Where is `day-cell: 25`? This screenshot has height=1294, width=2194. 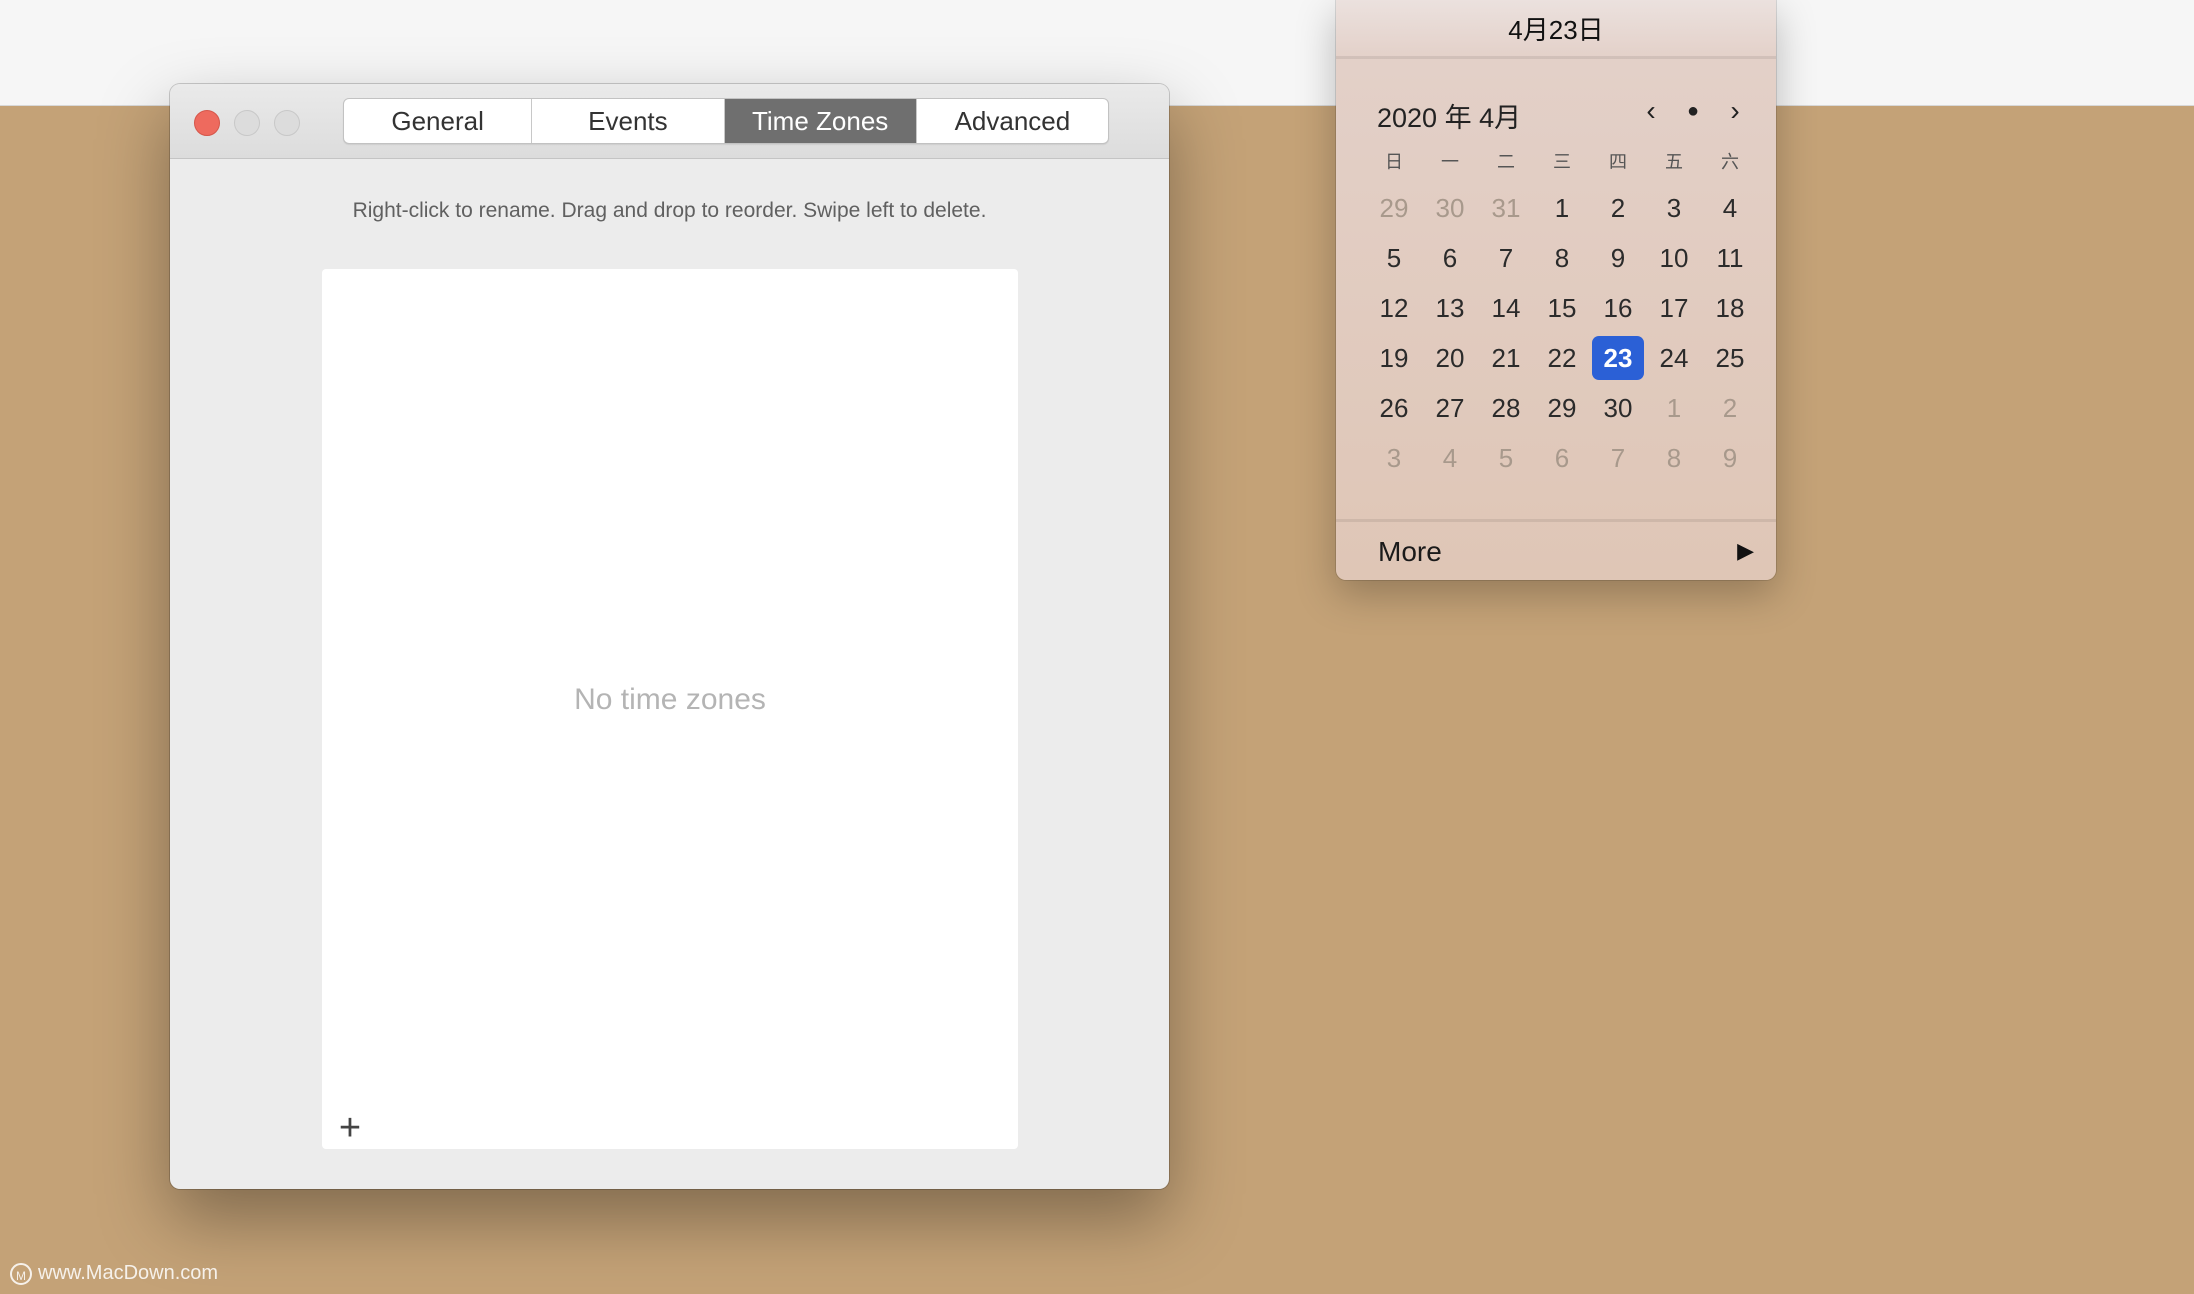 day-cell: 25 is located at coordinates (1730, 363).